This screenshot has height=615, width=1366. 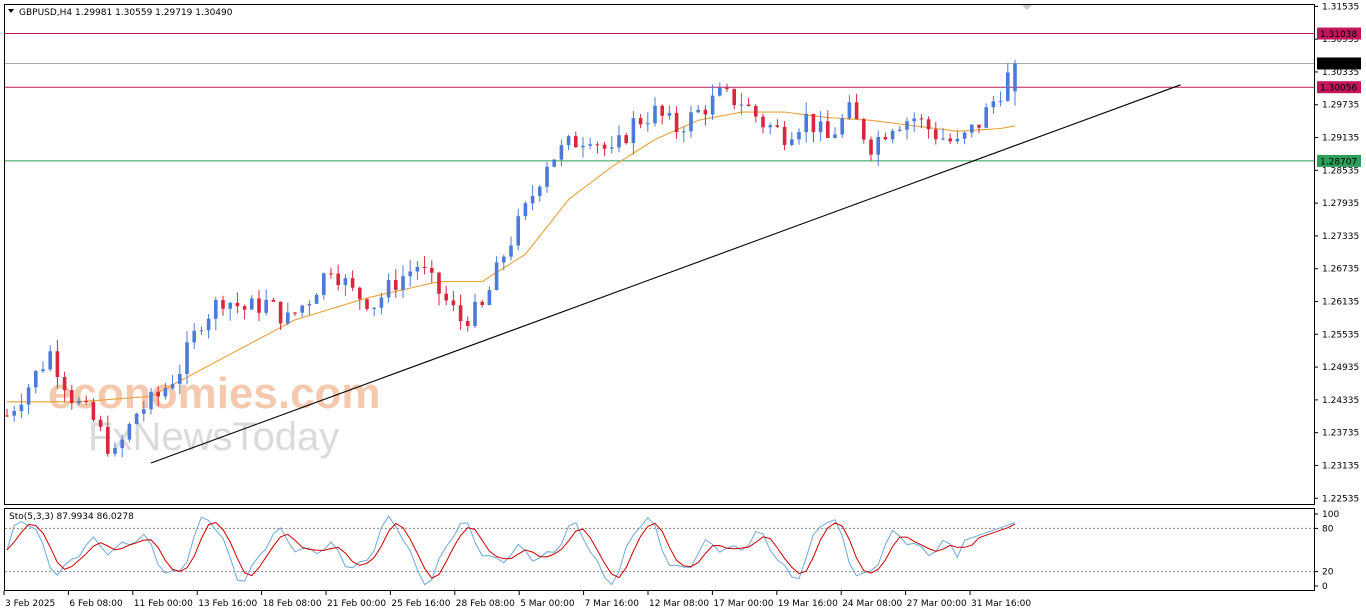 I want to click on time-tick-label: 31 Mar 16:00, so click(x=1001, y=604).